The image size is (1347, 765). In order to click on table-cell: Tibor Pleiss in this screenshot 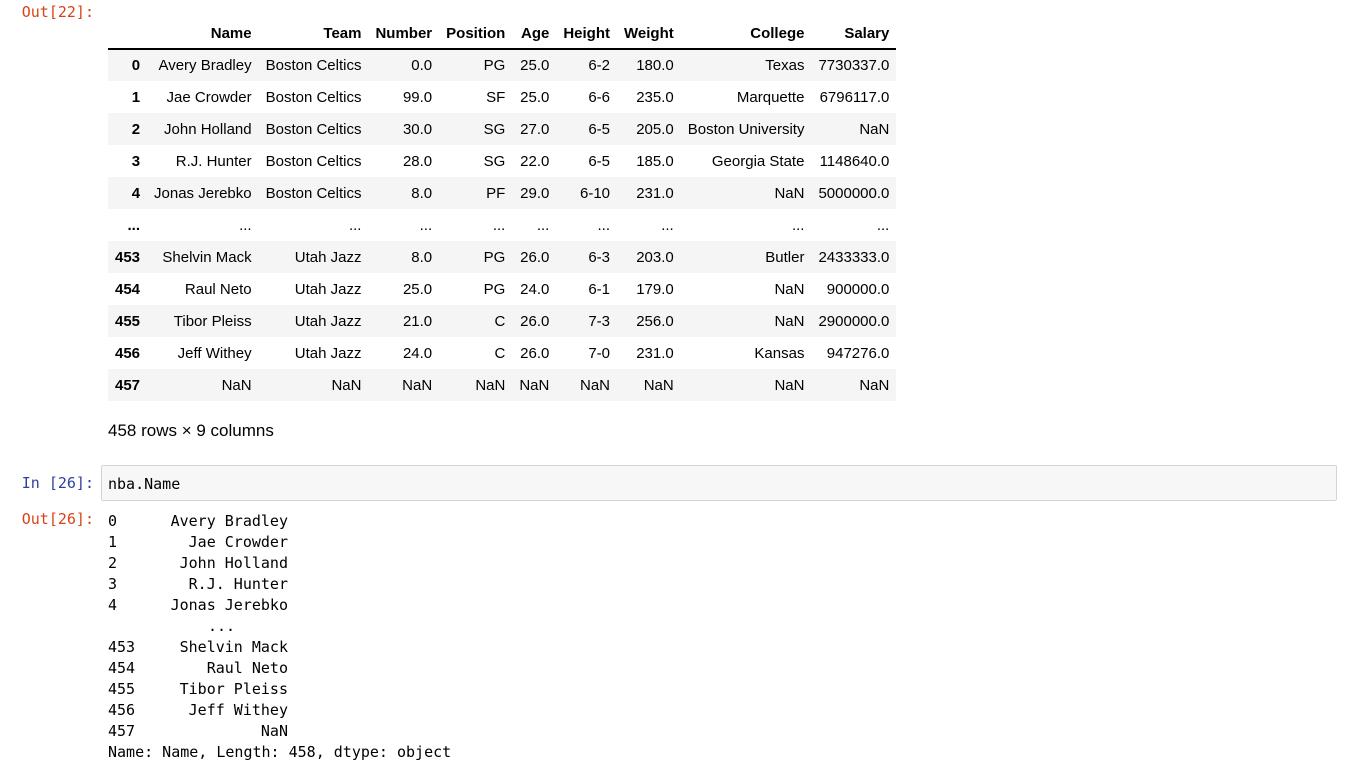, I will do `click(212, 321)`.